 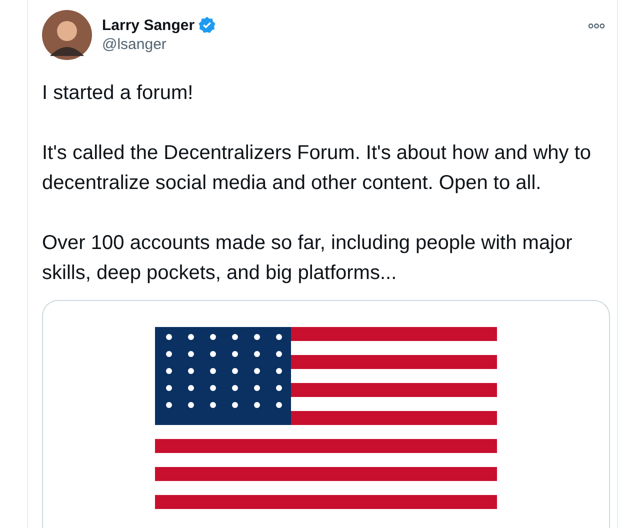 I want to click on more-icon, so click(x=596, y=26).